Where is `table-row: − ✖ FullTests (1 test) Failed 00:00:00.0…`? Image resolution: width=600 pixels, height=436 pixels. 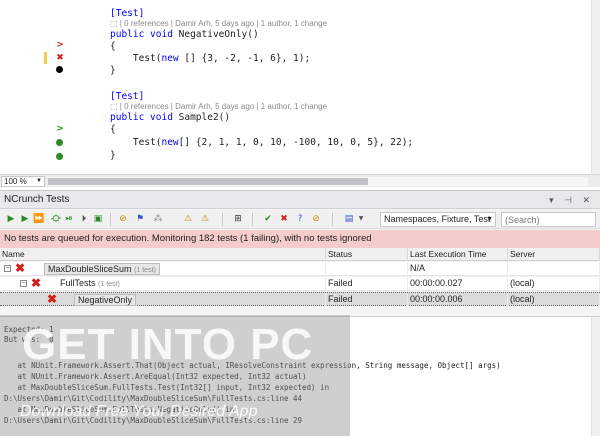
table-row: − ✖ FullTests (1 test) Failed 00:00:00.0… is located at coordinates (300, 284).